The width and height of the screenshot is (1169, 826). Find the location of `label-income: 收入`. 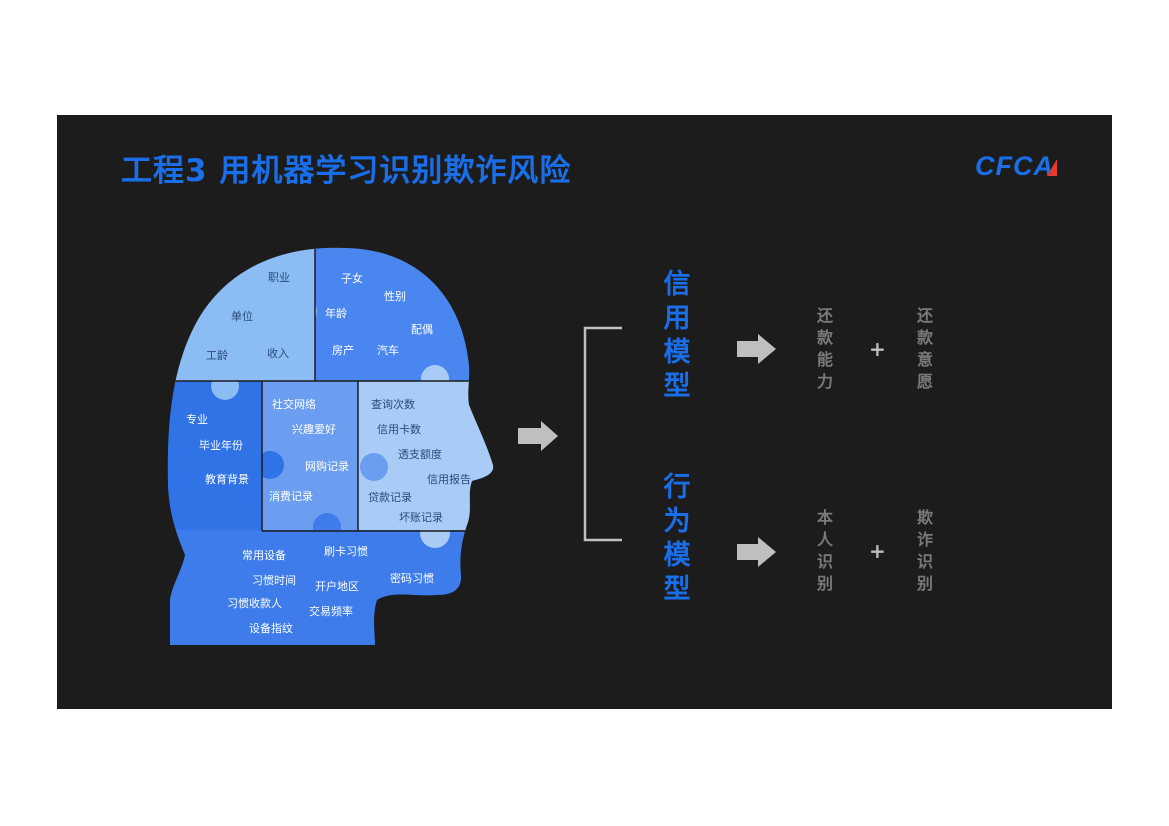

label-income: 收入 is located at coordinates (278, 353).